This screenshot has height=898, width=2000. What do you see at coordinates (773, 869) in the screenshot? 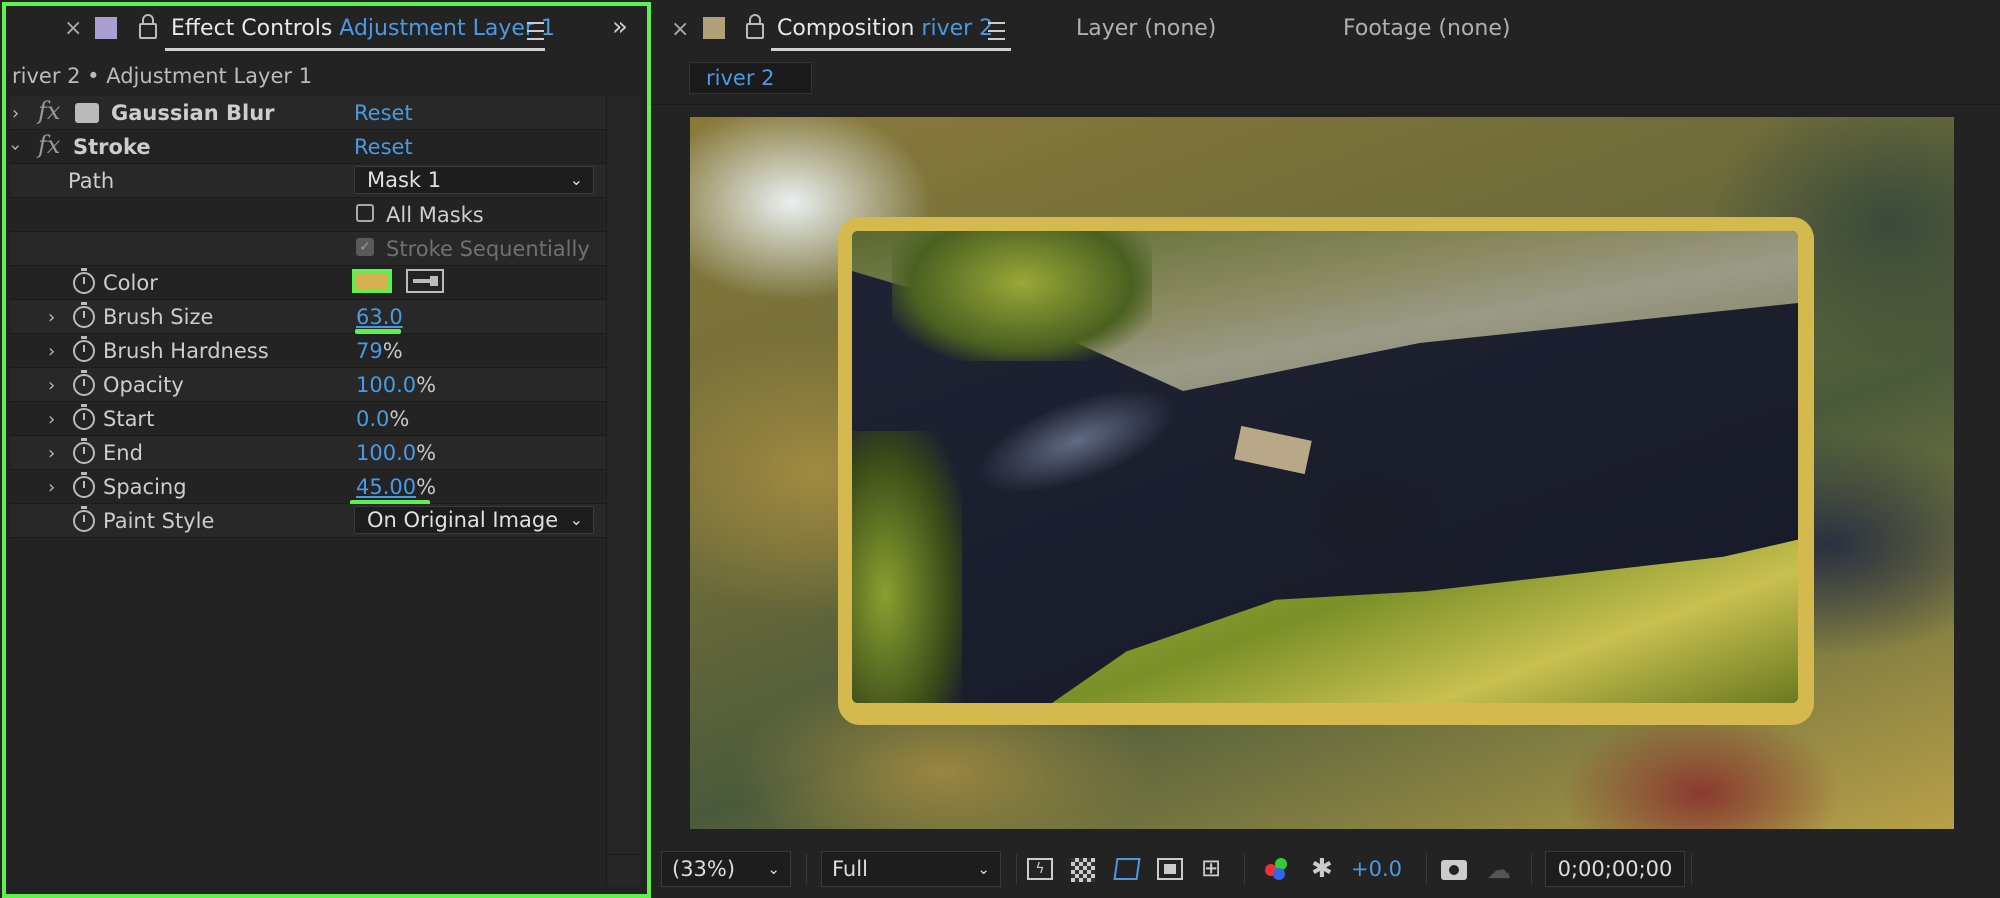
I see `chevron-down-icon: ⌄` at bounding box center [773, 869].